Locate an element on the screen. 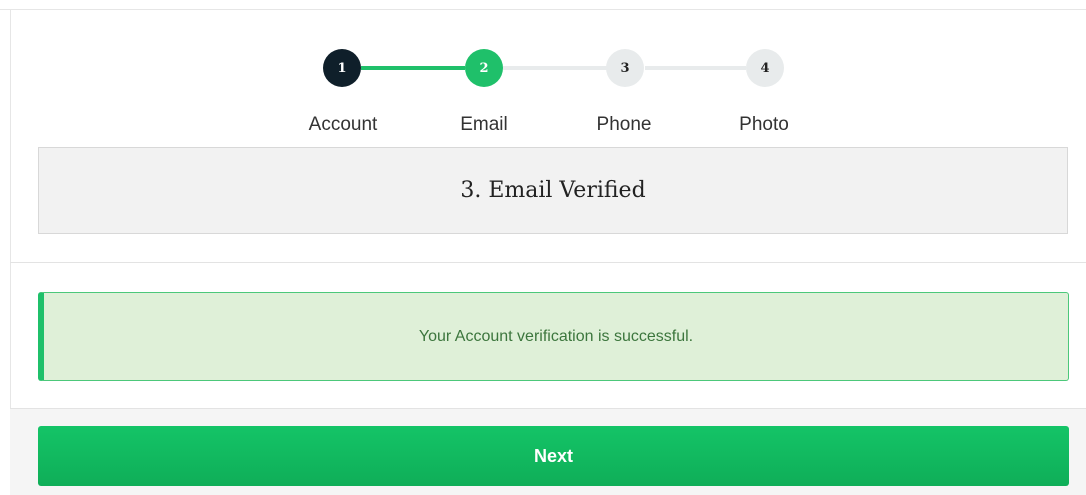 The image size is (1086, 495). section-title: 3. Email Verified is located at coordinates (553, 190).